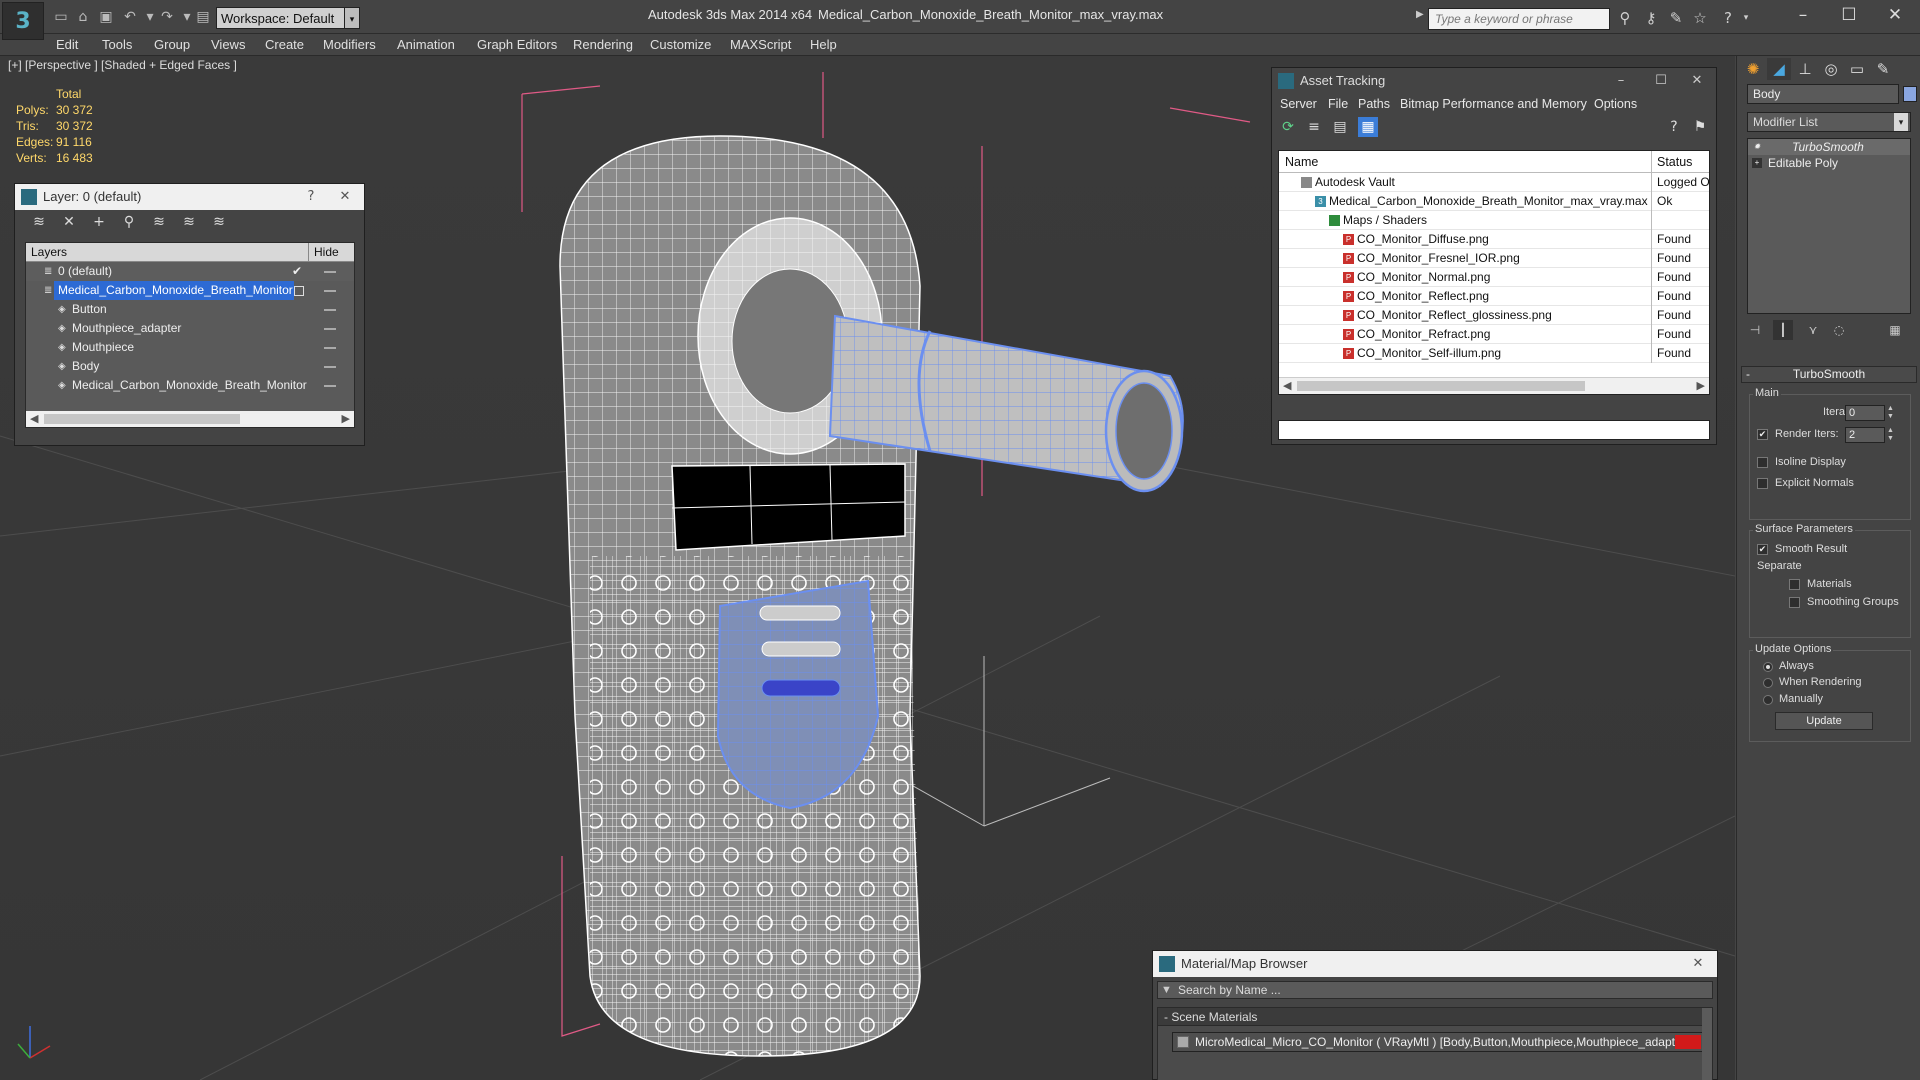  Describe the element at coordinates (1494, 385) in the screenshot. I see `horizontal-scrollbar: ◀ ▶` at that location.